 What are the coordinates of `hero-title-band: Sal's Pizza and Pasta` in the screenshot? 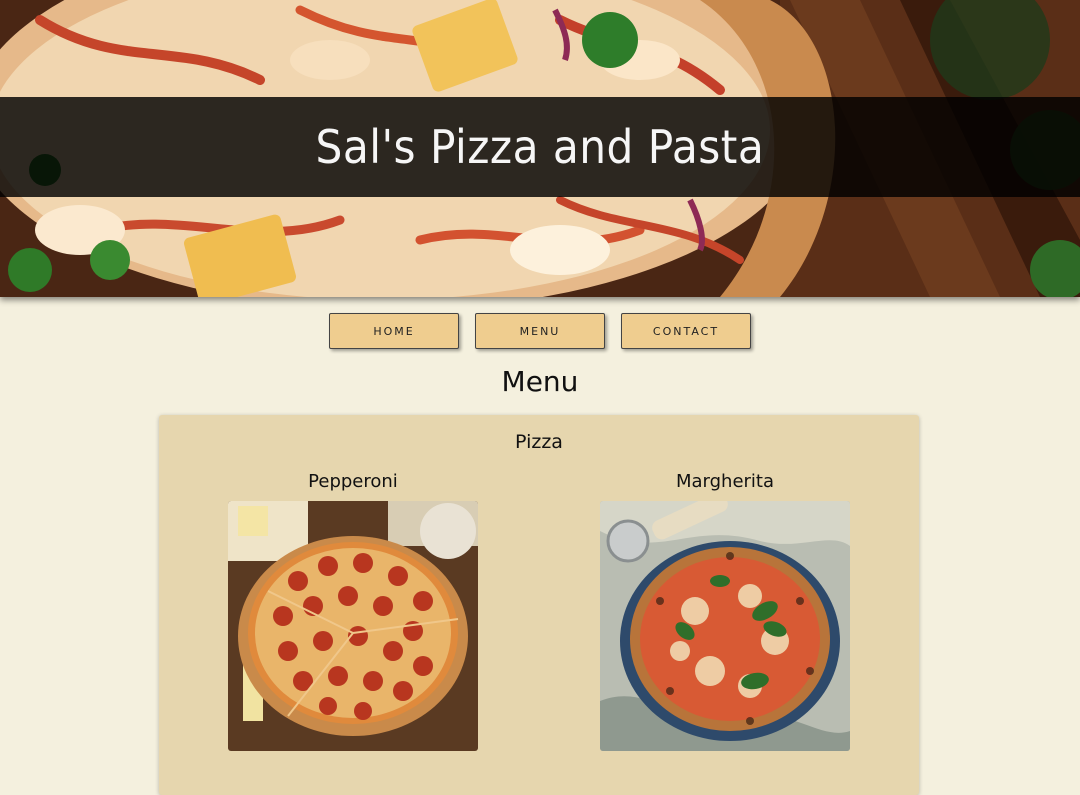 It's located at (540, 147).